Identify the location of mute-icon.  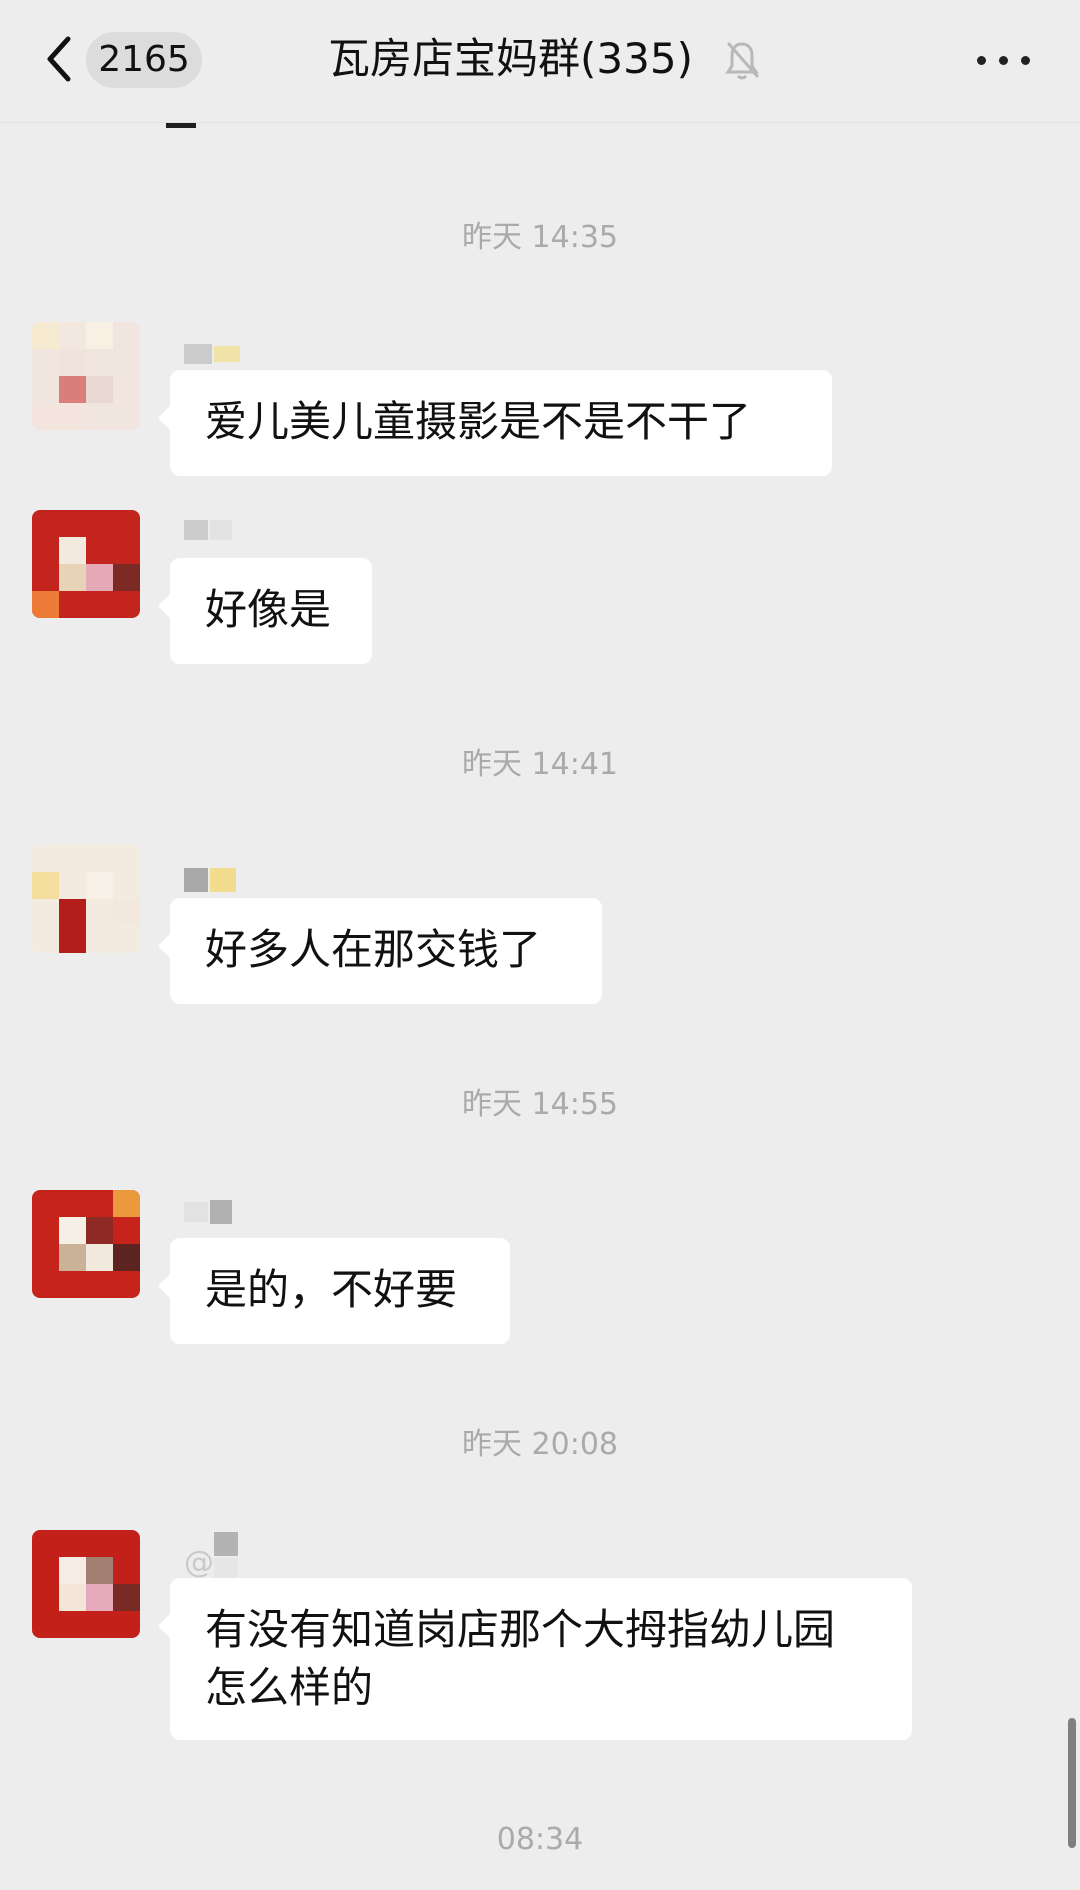
(742, 61).